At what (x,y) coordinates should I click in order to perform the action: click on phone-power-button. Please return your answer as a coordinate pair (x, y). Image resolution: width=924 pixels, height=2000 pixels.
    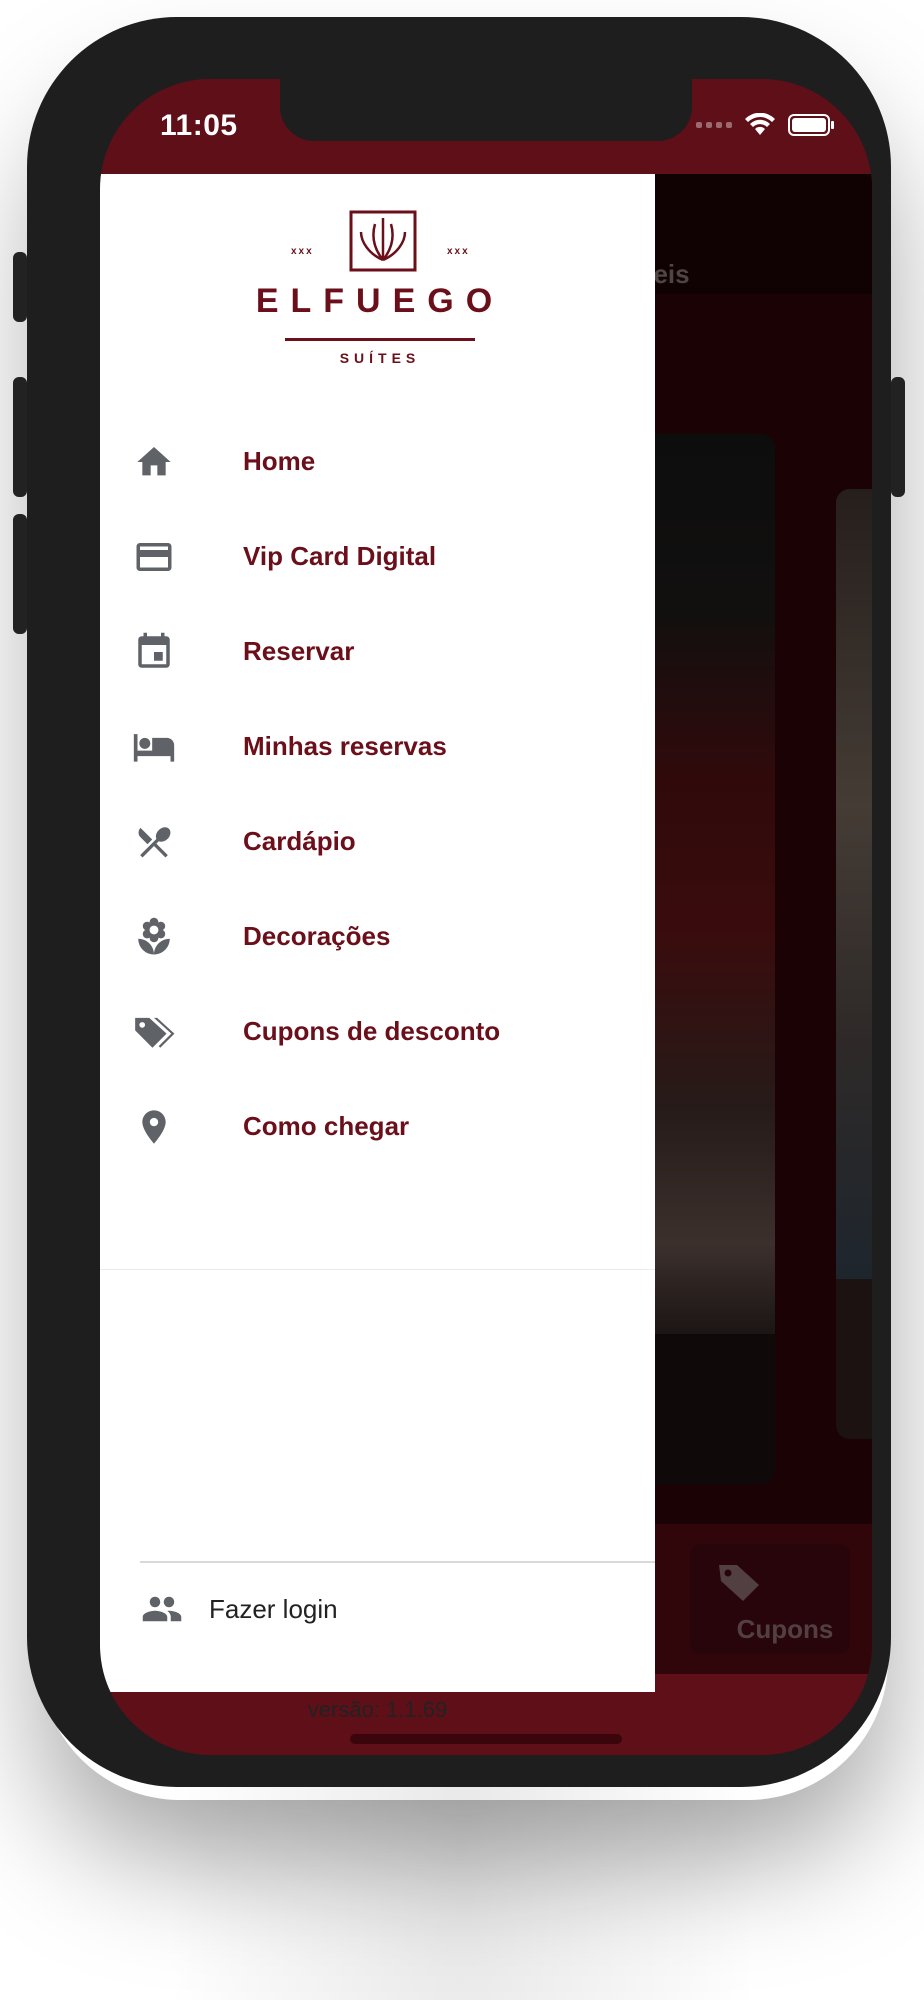
    Looking at the image, I should click on (898, 437).